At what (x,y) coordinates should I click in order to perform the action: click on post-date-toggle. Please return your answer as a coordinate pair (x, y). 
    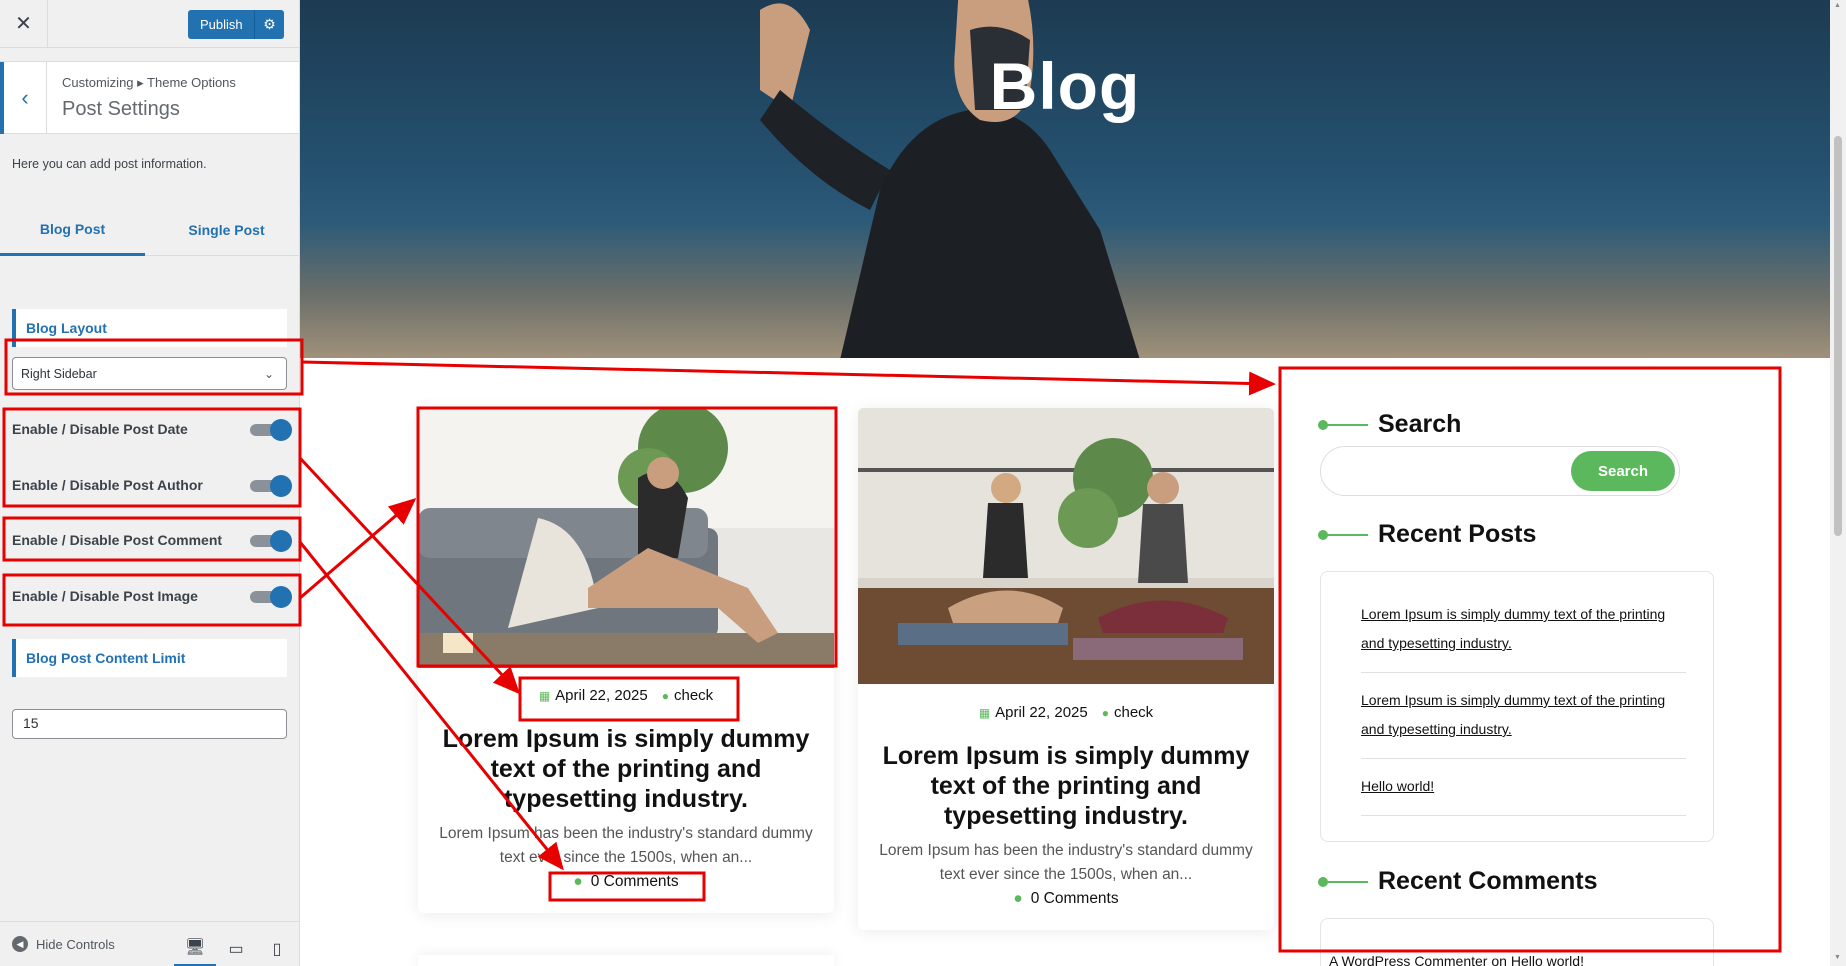
    Looking at the image, I should click on (271, 430).